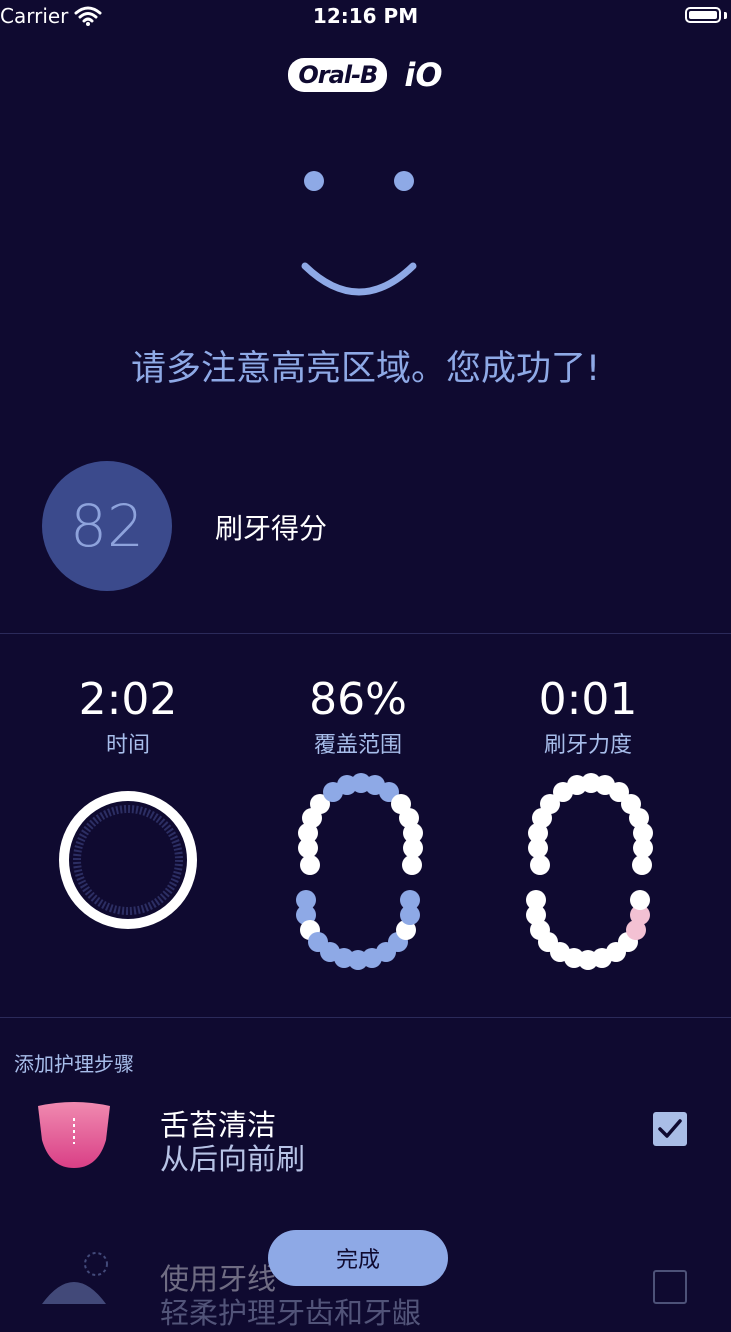  I want to click on stat-label: 刷牙力度, so click(587, 745).